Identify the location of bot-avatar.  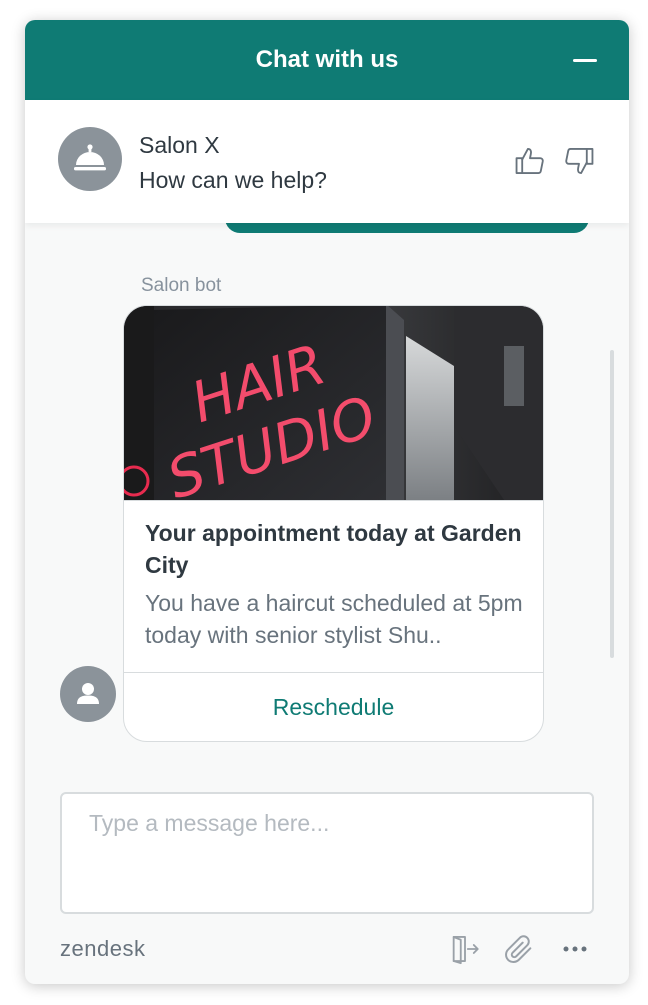
(88, 694).